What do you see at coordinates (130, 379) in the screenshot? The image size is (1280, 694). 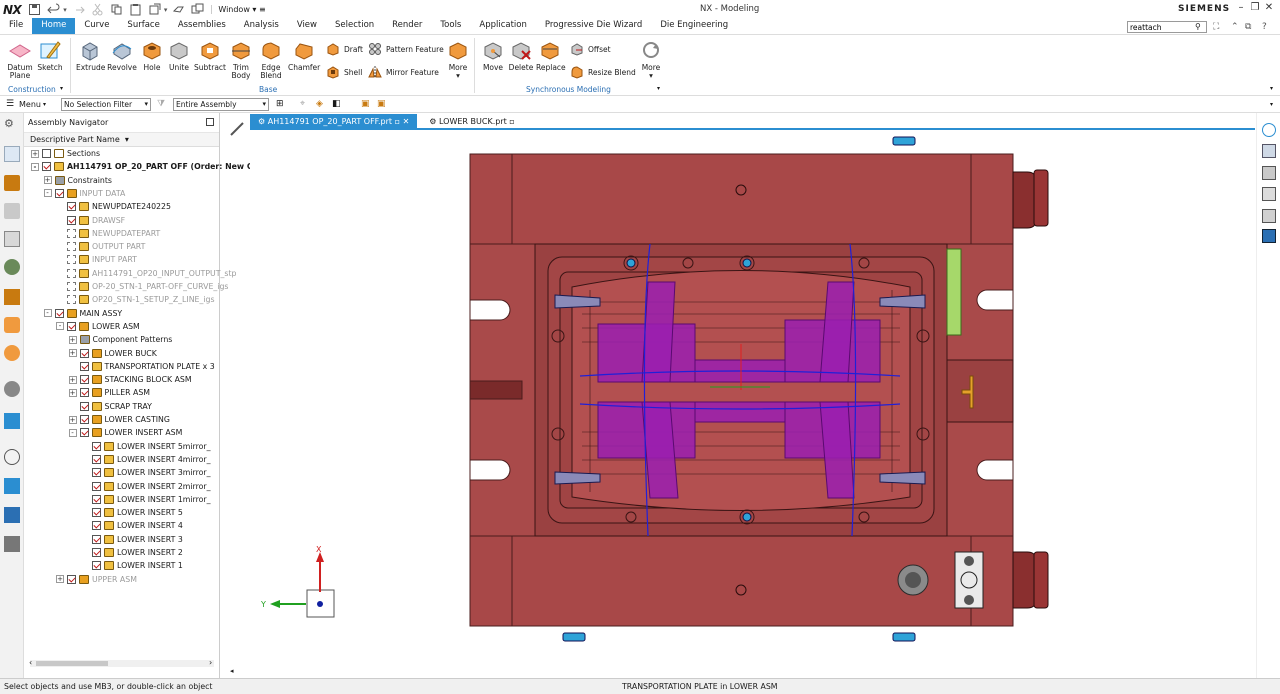 I see `tree-row-sub-assembly: + STACKING BLOCK ASM` at bounding box center [130, 379].